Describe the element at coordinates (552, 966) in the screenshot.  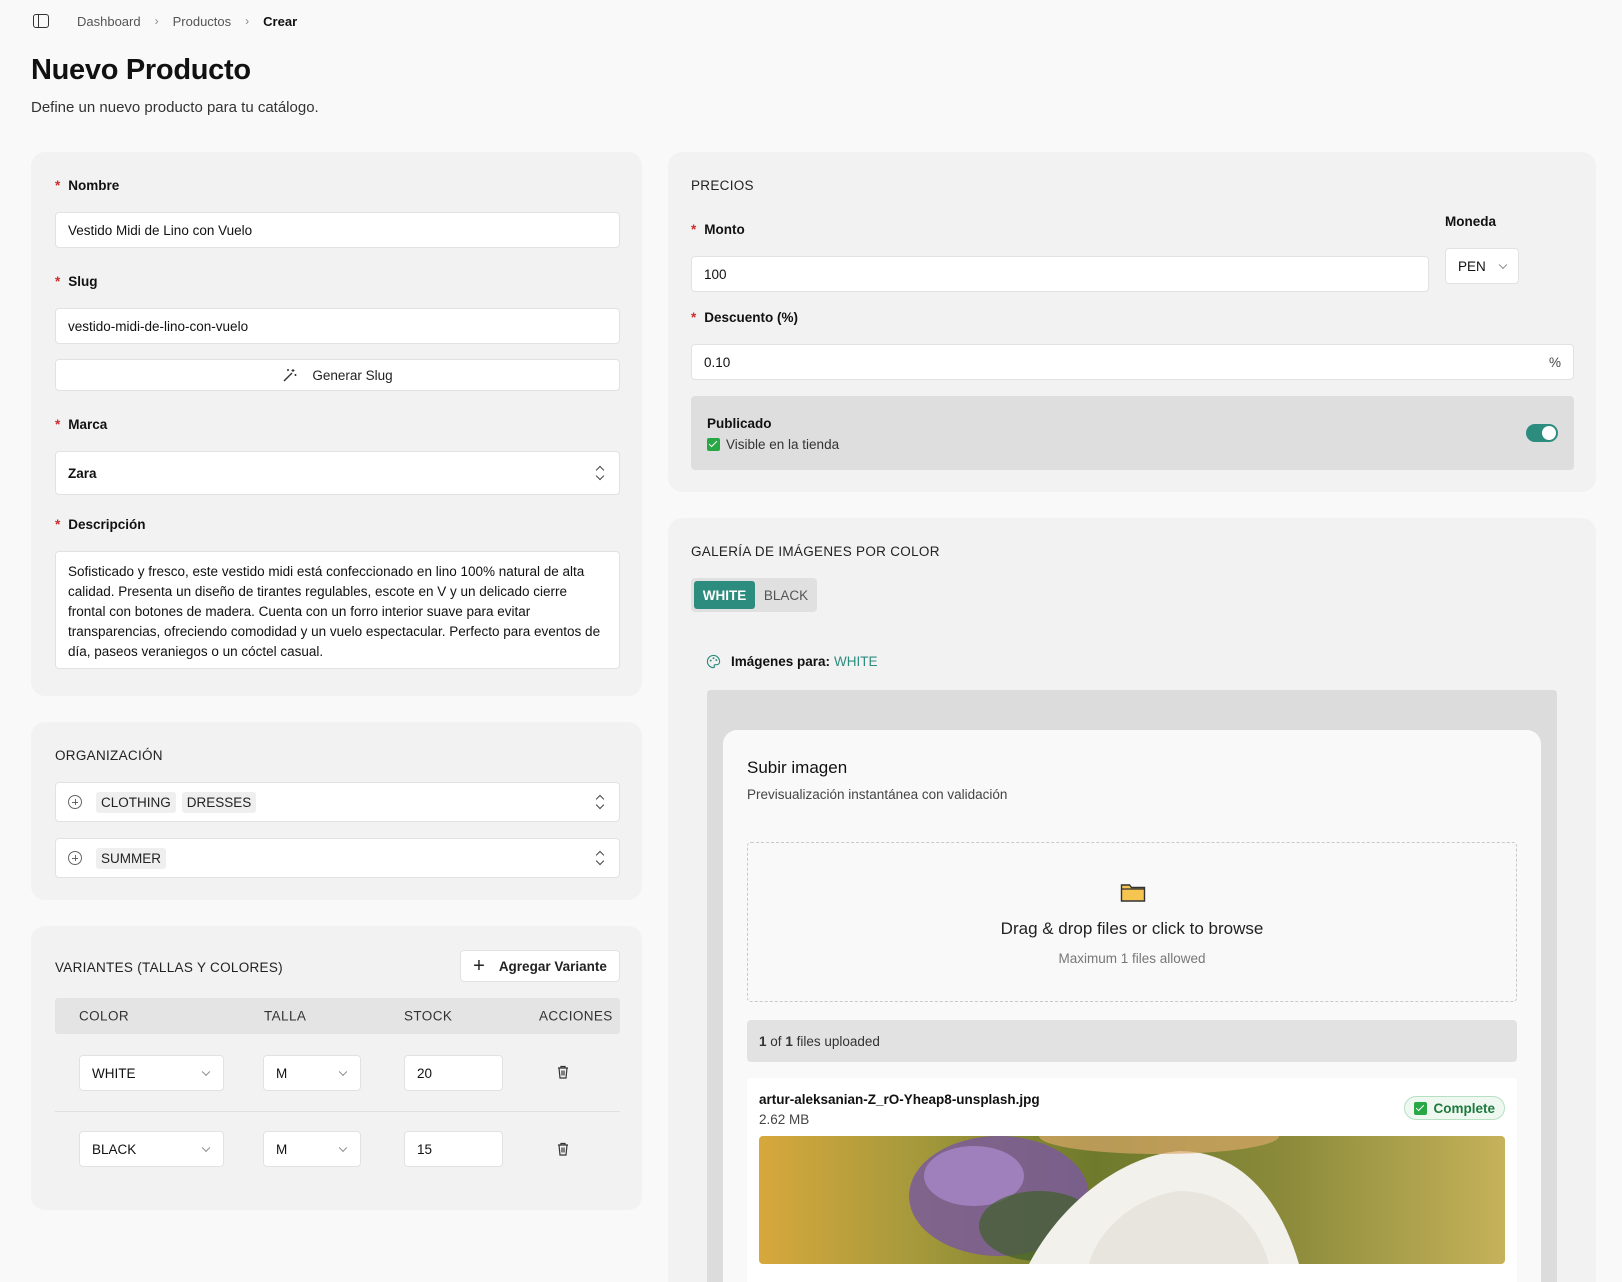
I see `add-variant-label: Agregar Variante` at that location.